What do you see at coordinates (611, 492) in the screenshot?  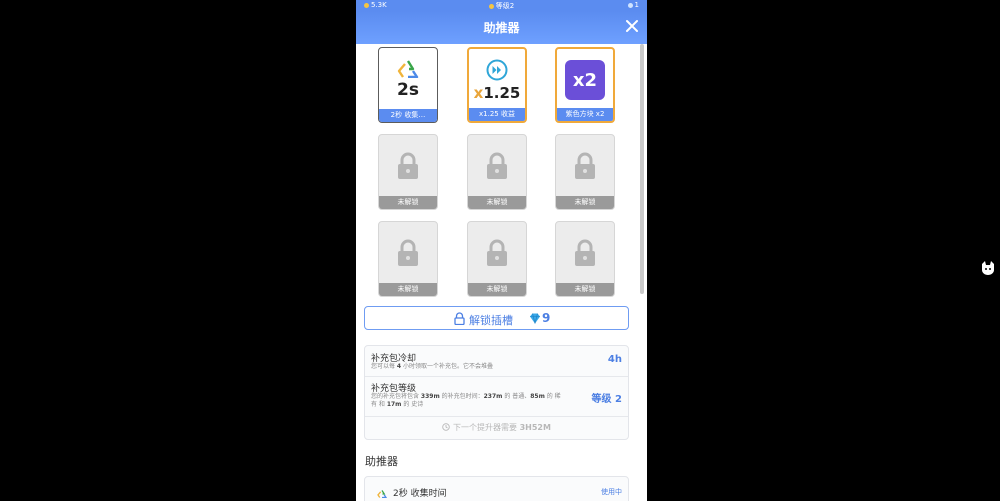 I see `booster-status: 使用中` at bounding box center [611, 492].